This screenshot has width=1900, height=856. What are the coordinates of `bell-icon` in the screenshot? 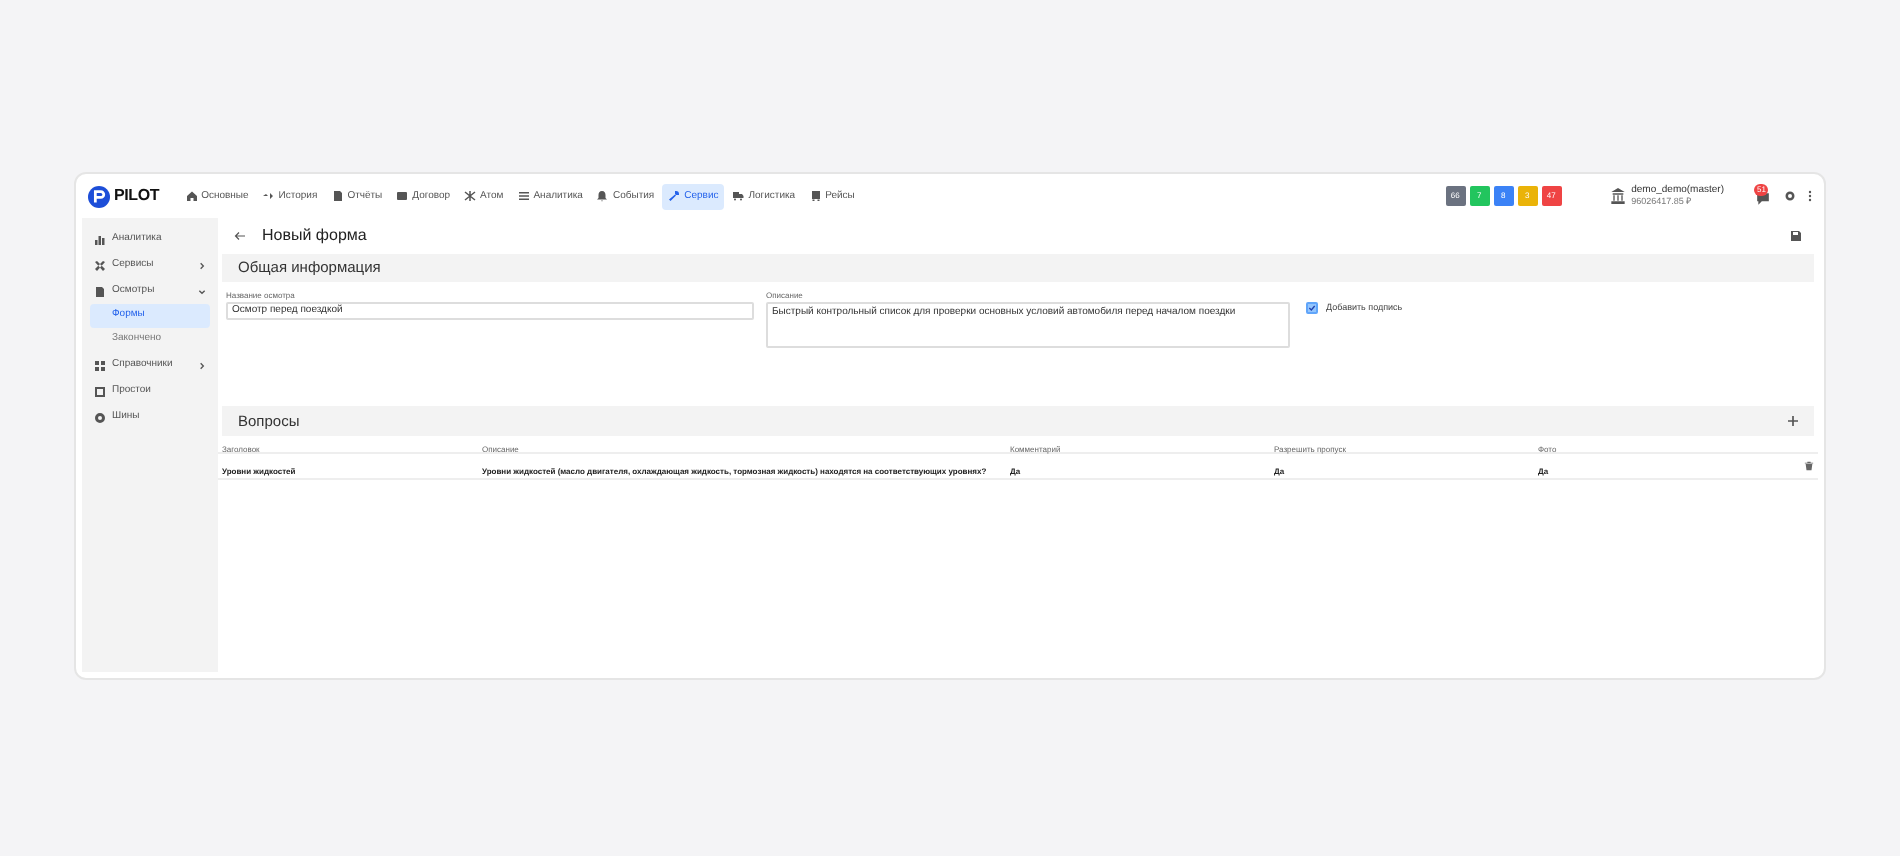 It's located at (602, 196).